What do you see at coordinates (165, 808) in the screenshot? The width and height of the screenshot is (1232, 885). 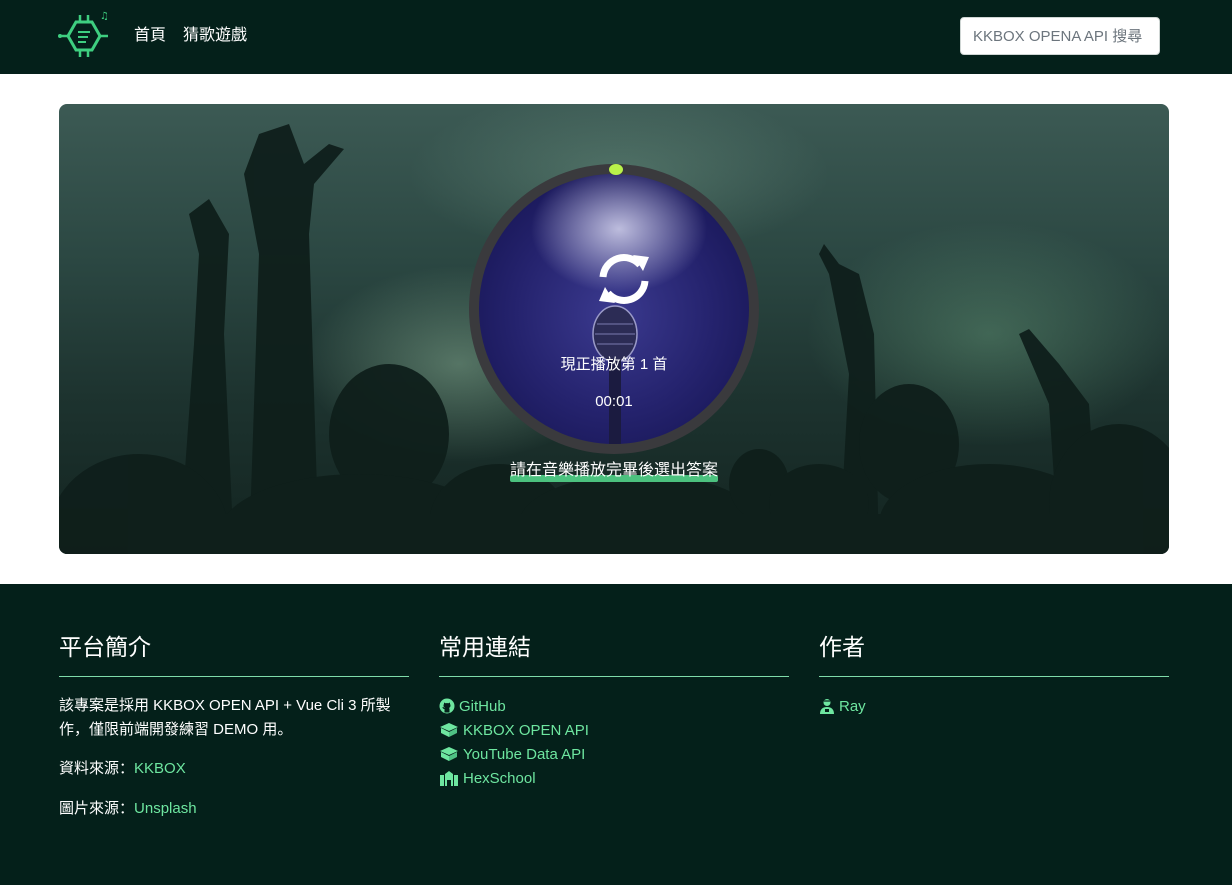 I see `unsplash-link: Unsplash` at bounding box center [165, 808].